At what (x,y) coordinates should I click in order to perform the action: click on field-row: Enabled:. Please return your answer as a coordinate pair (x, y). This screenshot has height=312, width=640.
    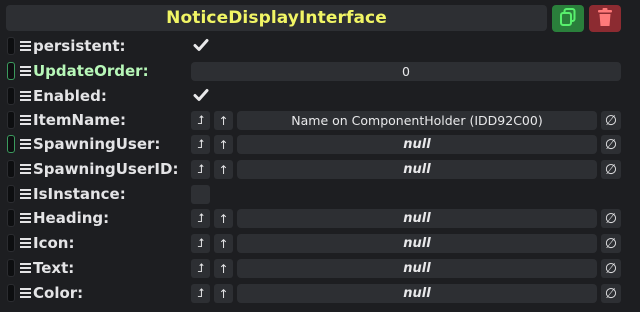
    Looking at the image, I should click on (320, 97).